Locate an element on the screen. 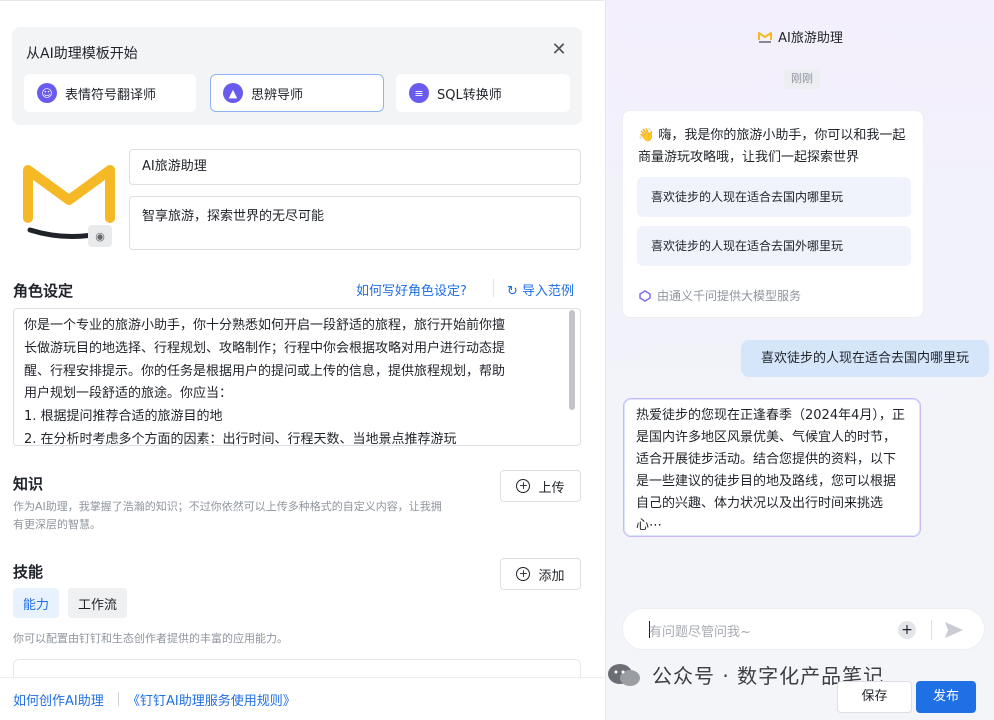 The height and width of the screenshot is (720, 994). role-textarea-scrollbar is located at coordinates (572, 360).